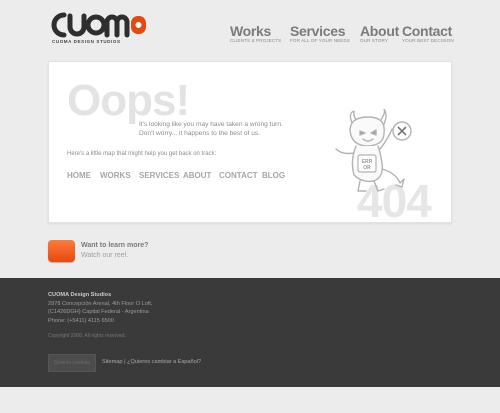  I want to click on error-heading: Oops!, so click(128, 100).